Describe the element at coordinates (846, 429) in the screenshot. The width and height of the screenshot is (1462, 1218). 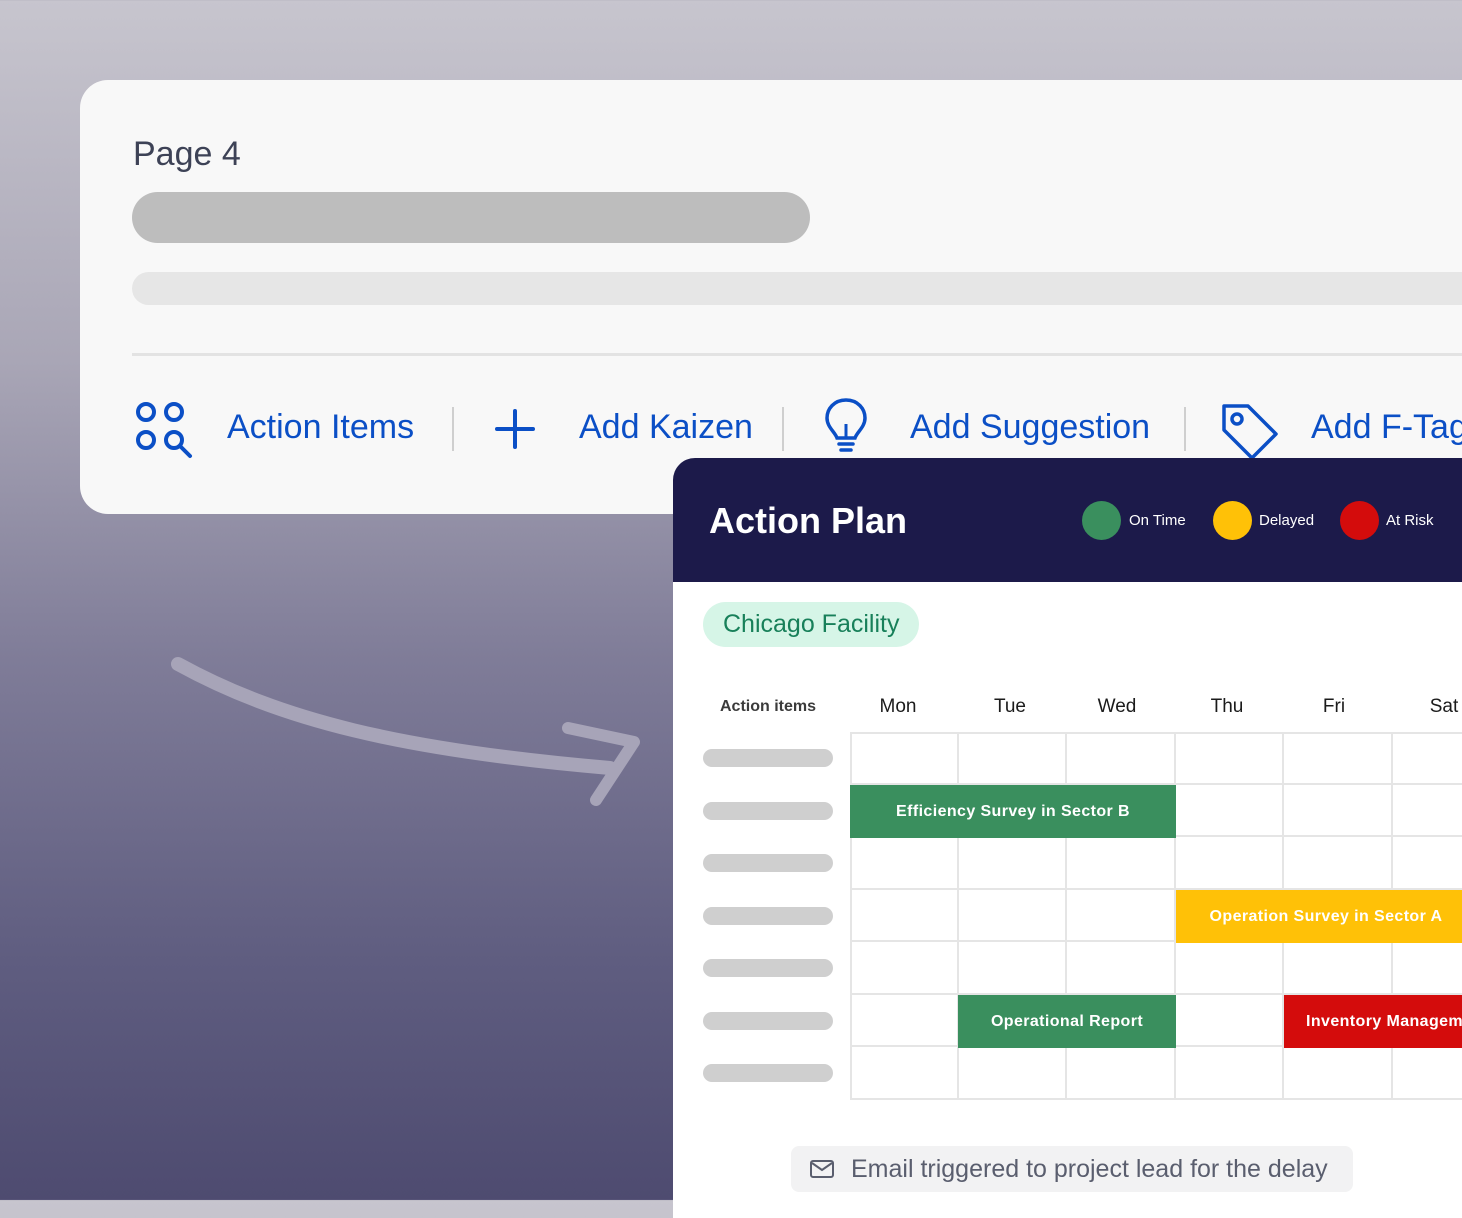
I see `lightbulb-icon` at that location.